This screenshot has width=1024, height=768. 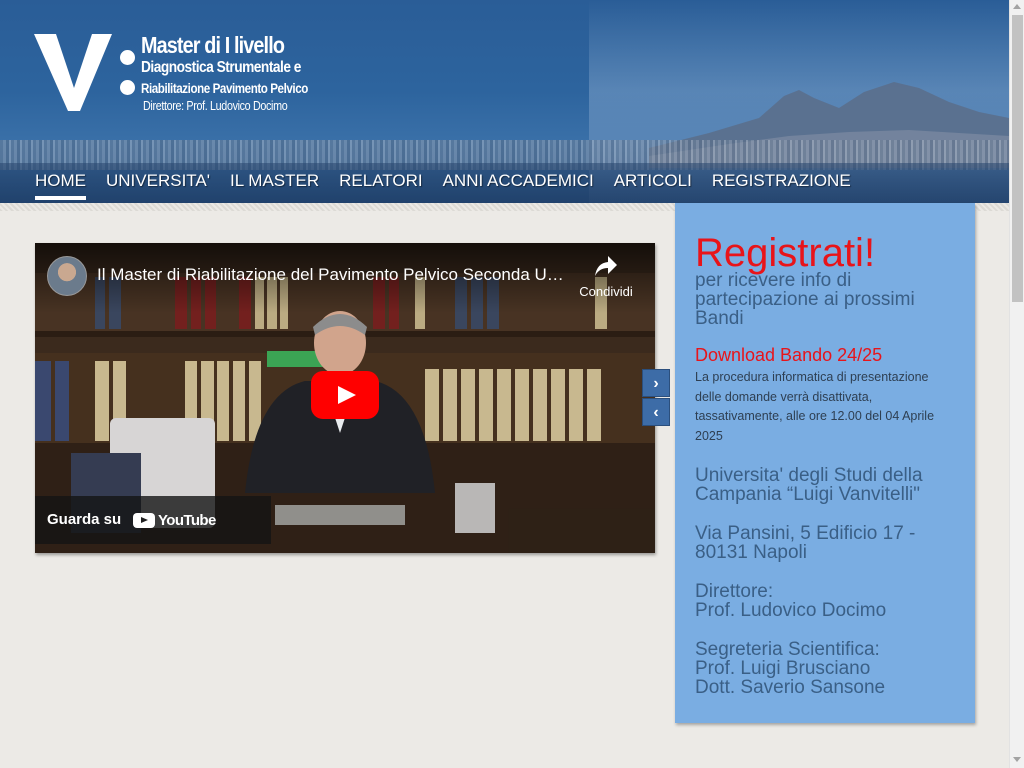 I want to click on chevron-right-icon: ›, so click(x=656, y=383).